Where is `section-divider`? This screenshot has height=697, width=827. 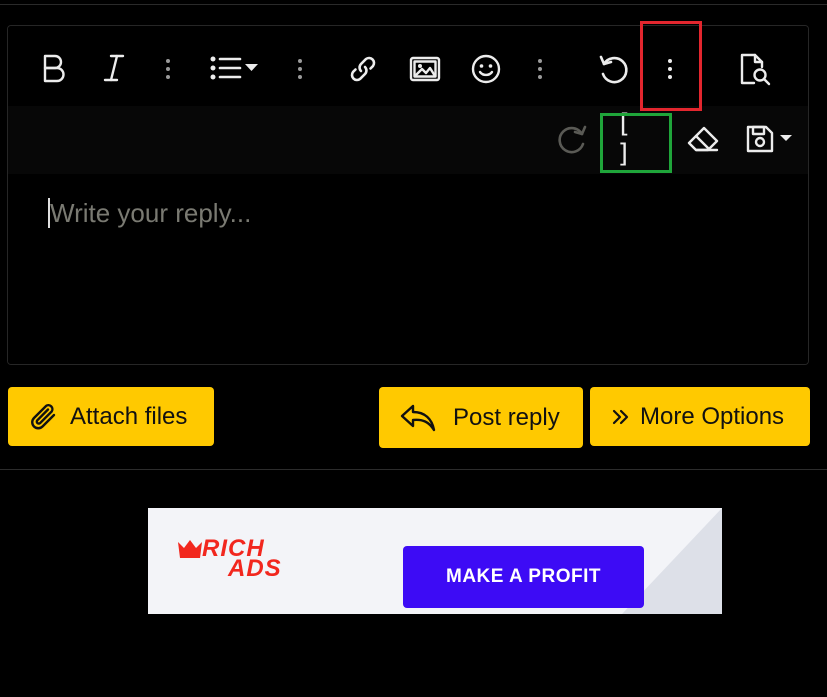
section-divider is located at coordinates (413, 469).